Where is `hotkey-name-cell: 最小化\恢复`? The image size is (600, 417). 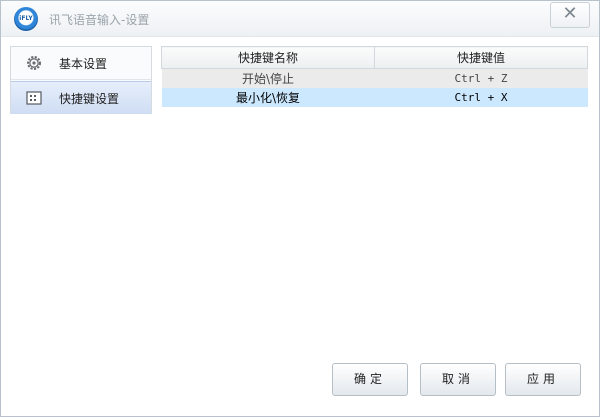 hotkey-name-cell: 最小化\恢复 is located at coordinates (268, 97).